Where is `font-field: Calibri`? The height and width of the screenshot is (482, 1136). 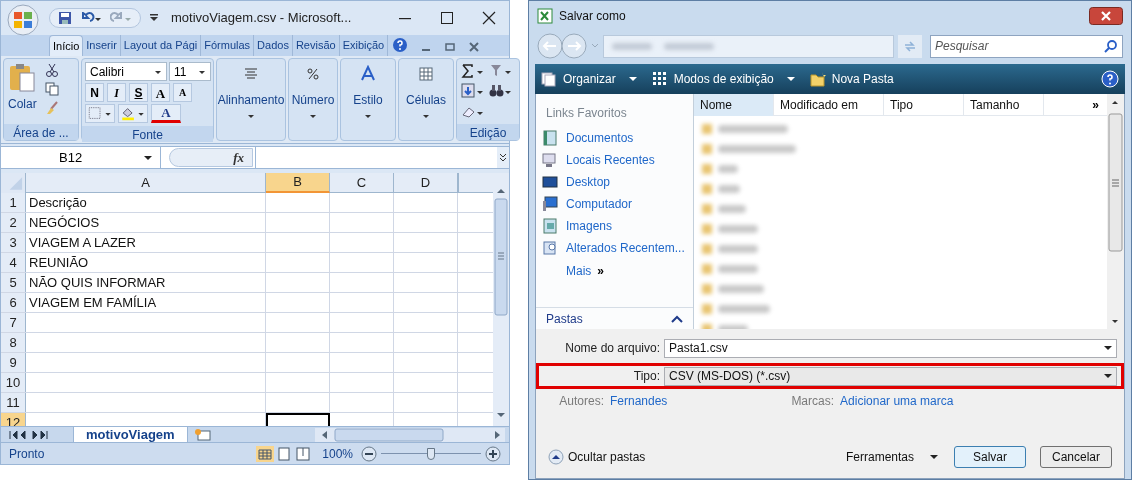
font-field: Calibri is located at coordinates (126, 71).